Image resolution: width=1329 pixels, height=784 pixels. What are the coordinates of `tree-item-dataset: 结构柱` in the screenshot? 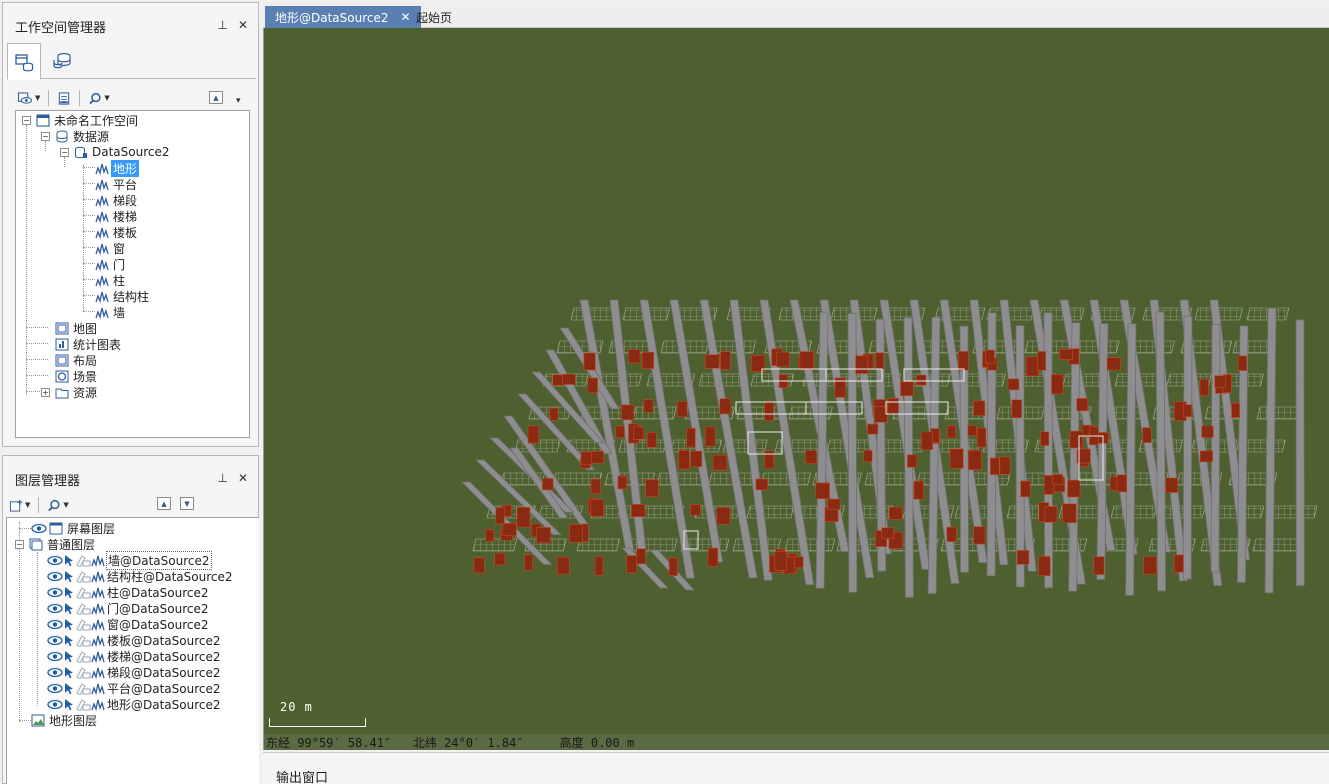 It's located at (122, 296).